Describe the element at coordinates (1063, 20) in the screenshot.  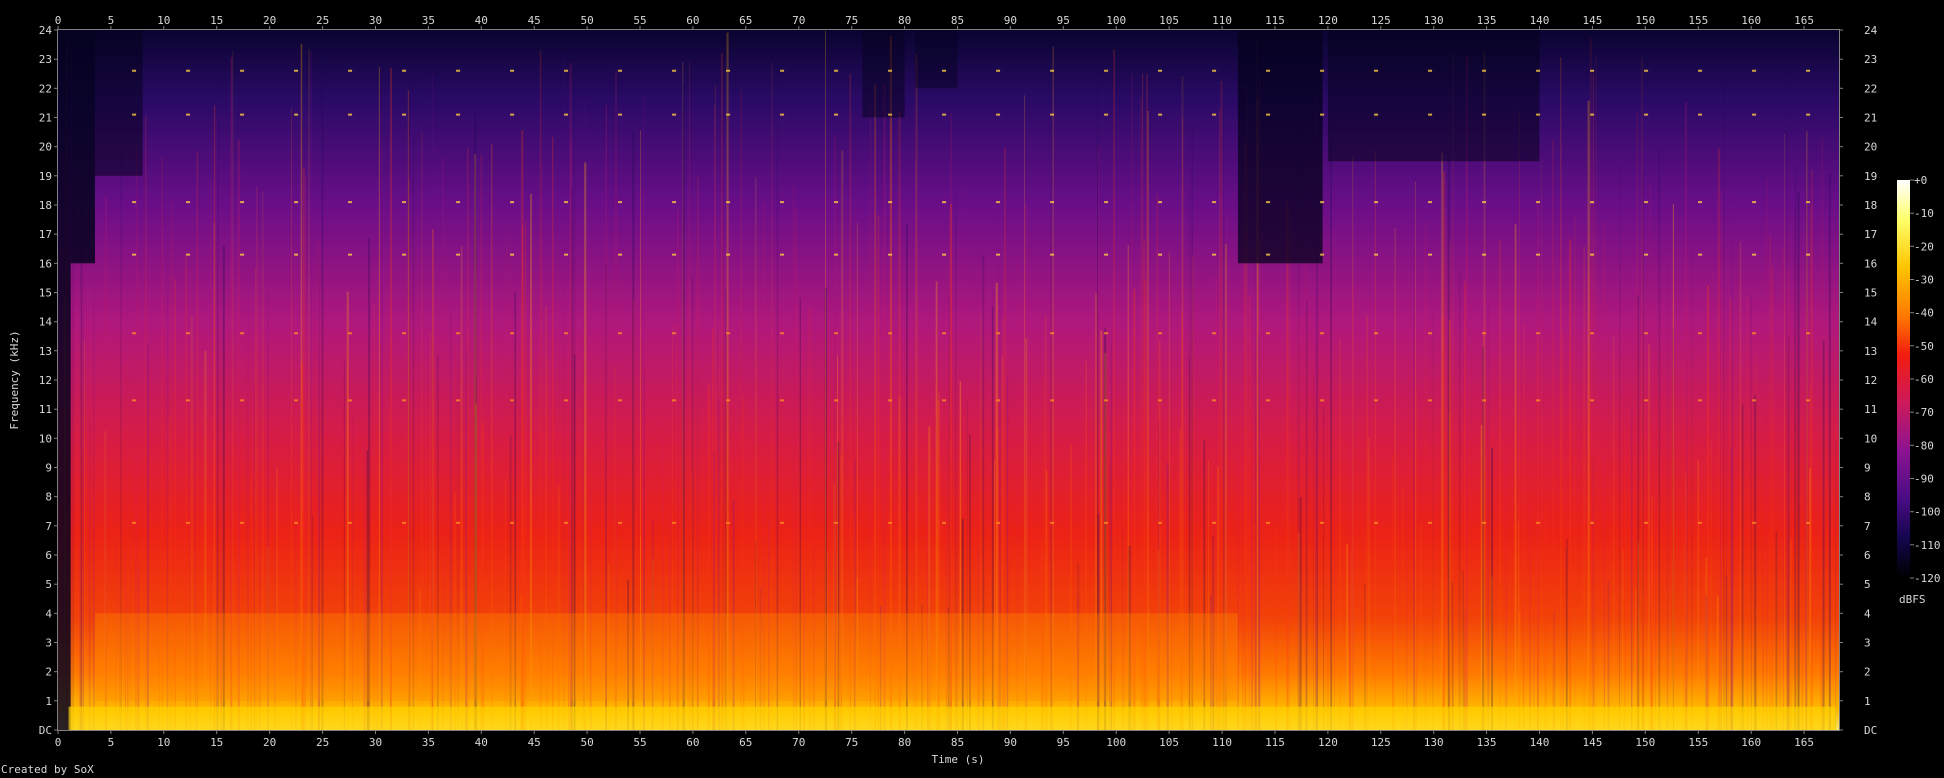
I see `x-tick-label: 95` at that location.